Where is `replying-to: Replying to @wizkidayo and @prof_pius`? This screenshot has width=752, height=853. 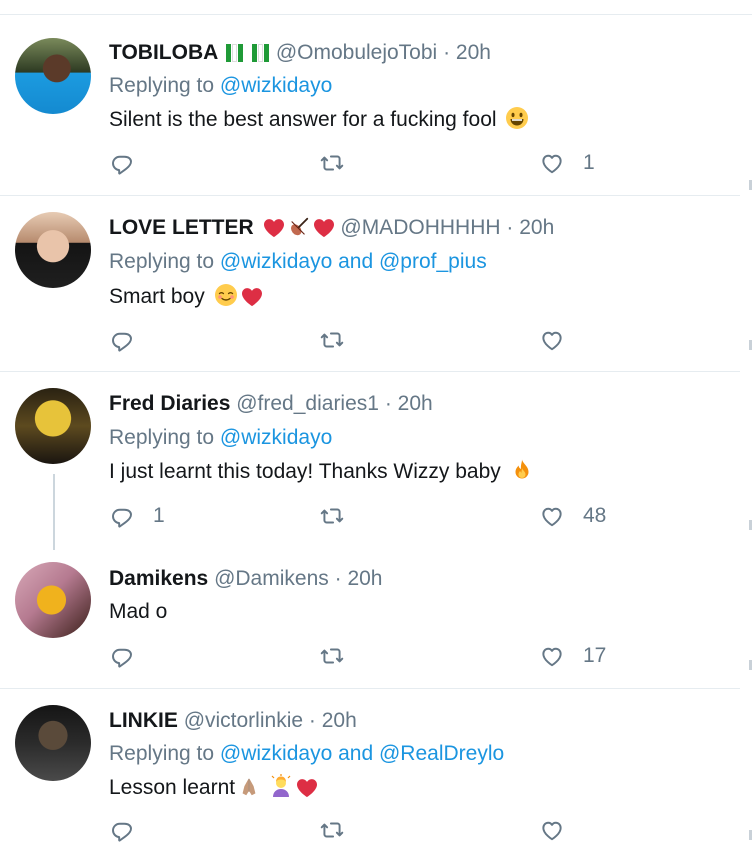 replying-to: Replying to @wizkidayo and @prof_pius is located at coordinates (298, 262).